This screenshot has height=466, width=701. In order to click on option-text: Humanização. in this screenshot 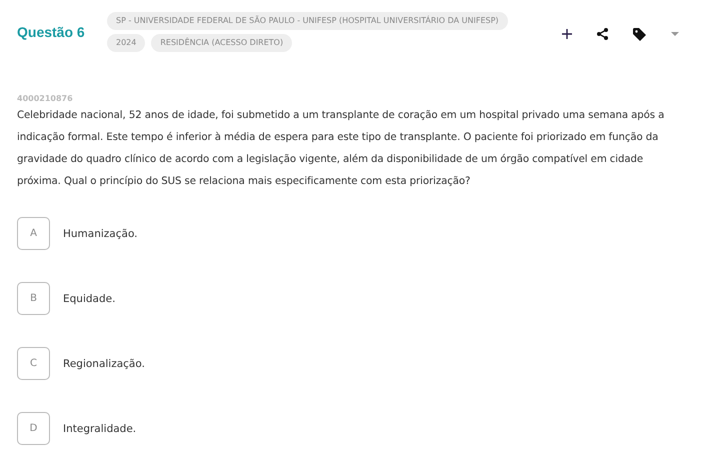, I will do `click(100, 234)`.